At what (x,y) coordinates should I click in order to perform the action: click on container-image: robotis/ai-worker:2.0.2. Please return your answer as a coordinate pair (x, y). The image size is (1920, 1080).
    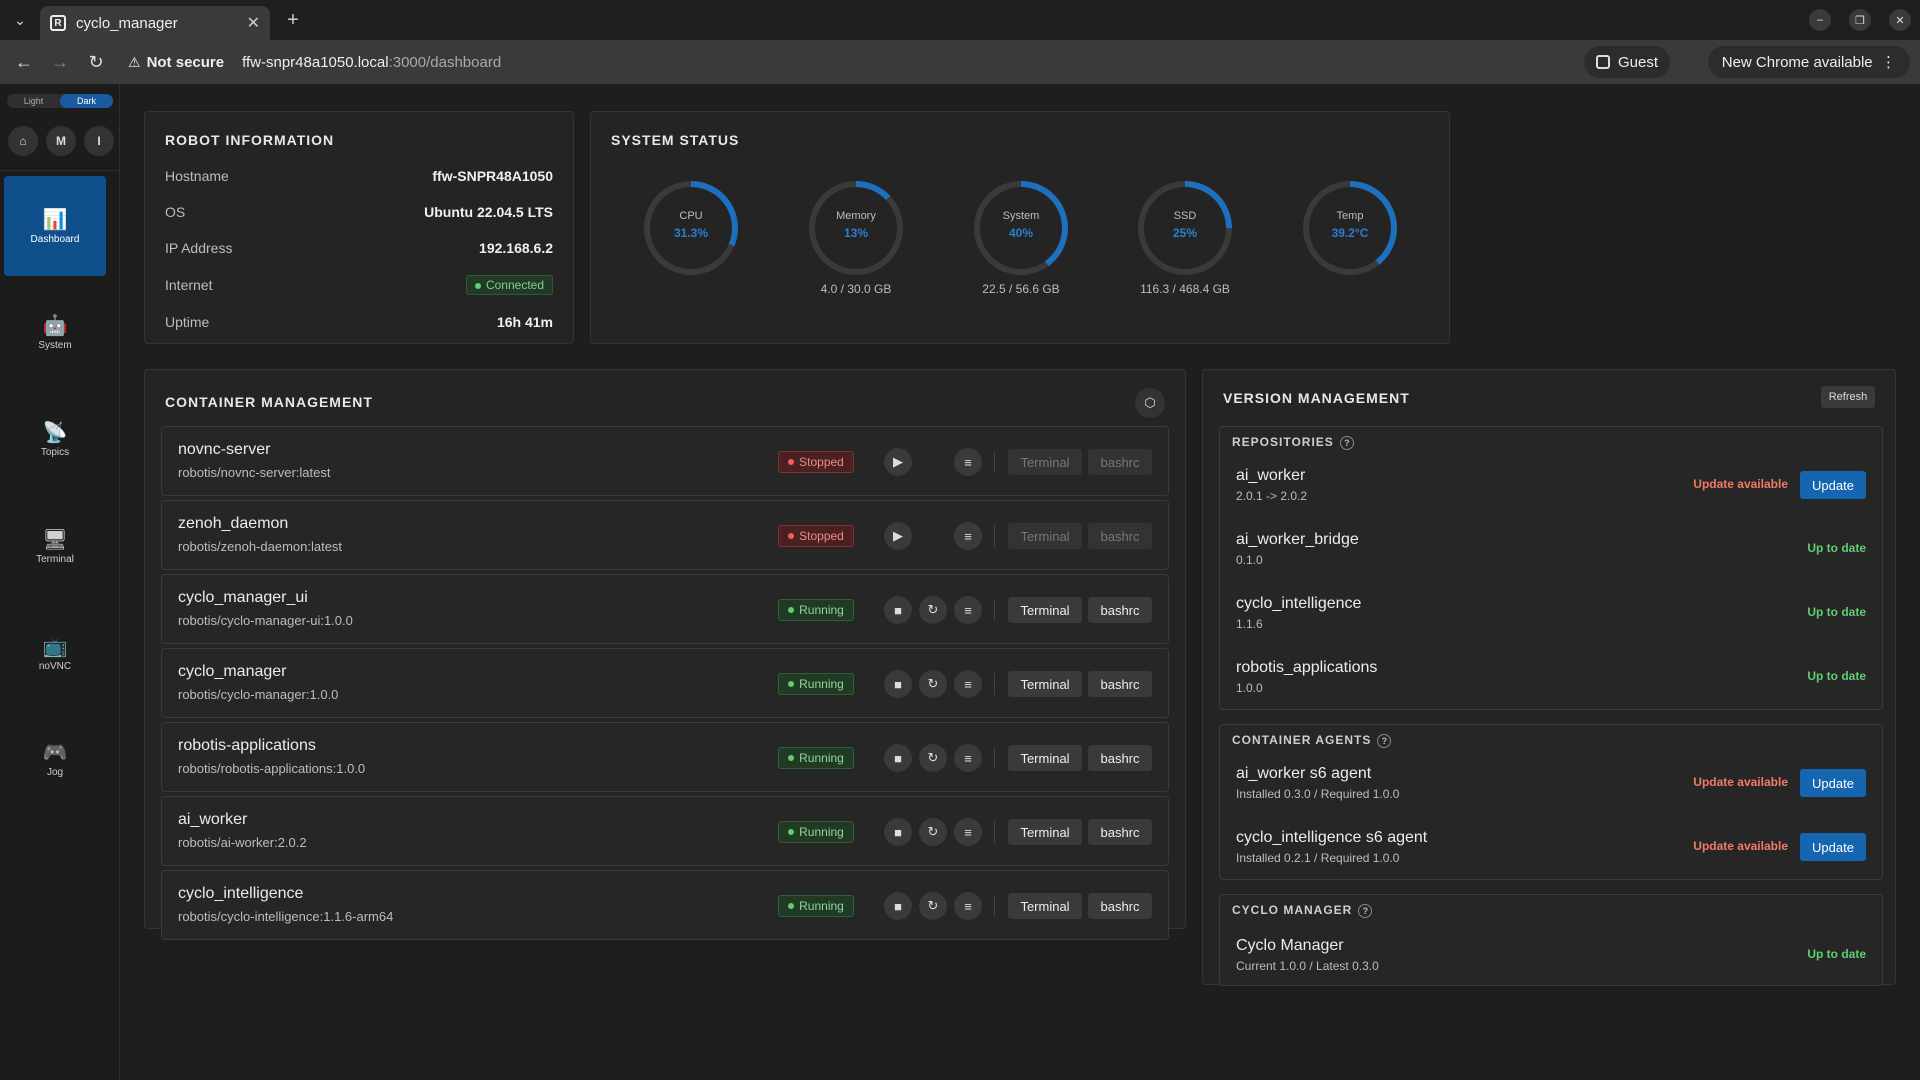
    Looking at the image, I should click on (242, 842).